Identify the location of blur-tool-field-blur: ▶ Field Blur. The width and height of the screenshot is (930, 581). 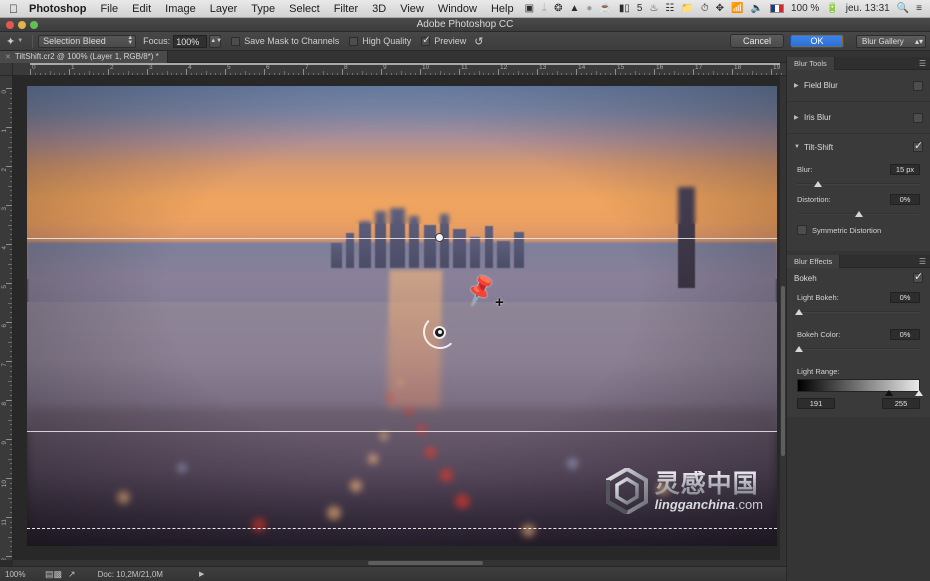
(858, 86).